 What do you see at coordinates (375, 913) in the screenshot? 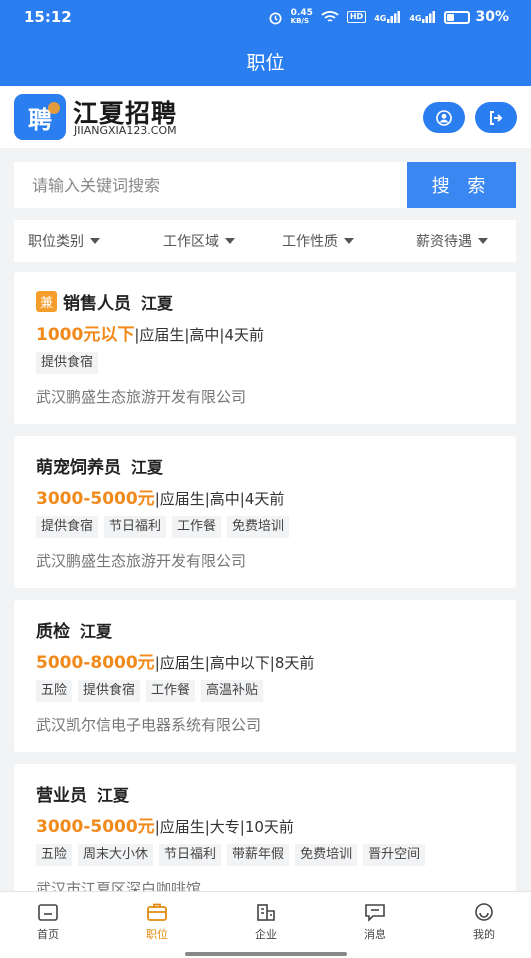
I see `message-icon` at bounding box center [375, 913].